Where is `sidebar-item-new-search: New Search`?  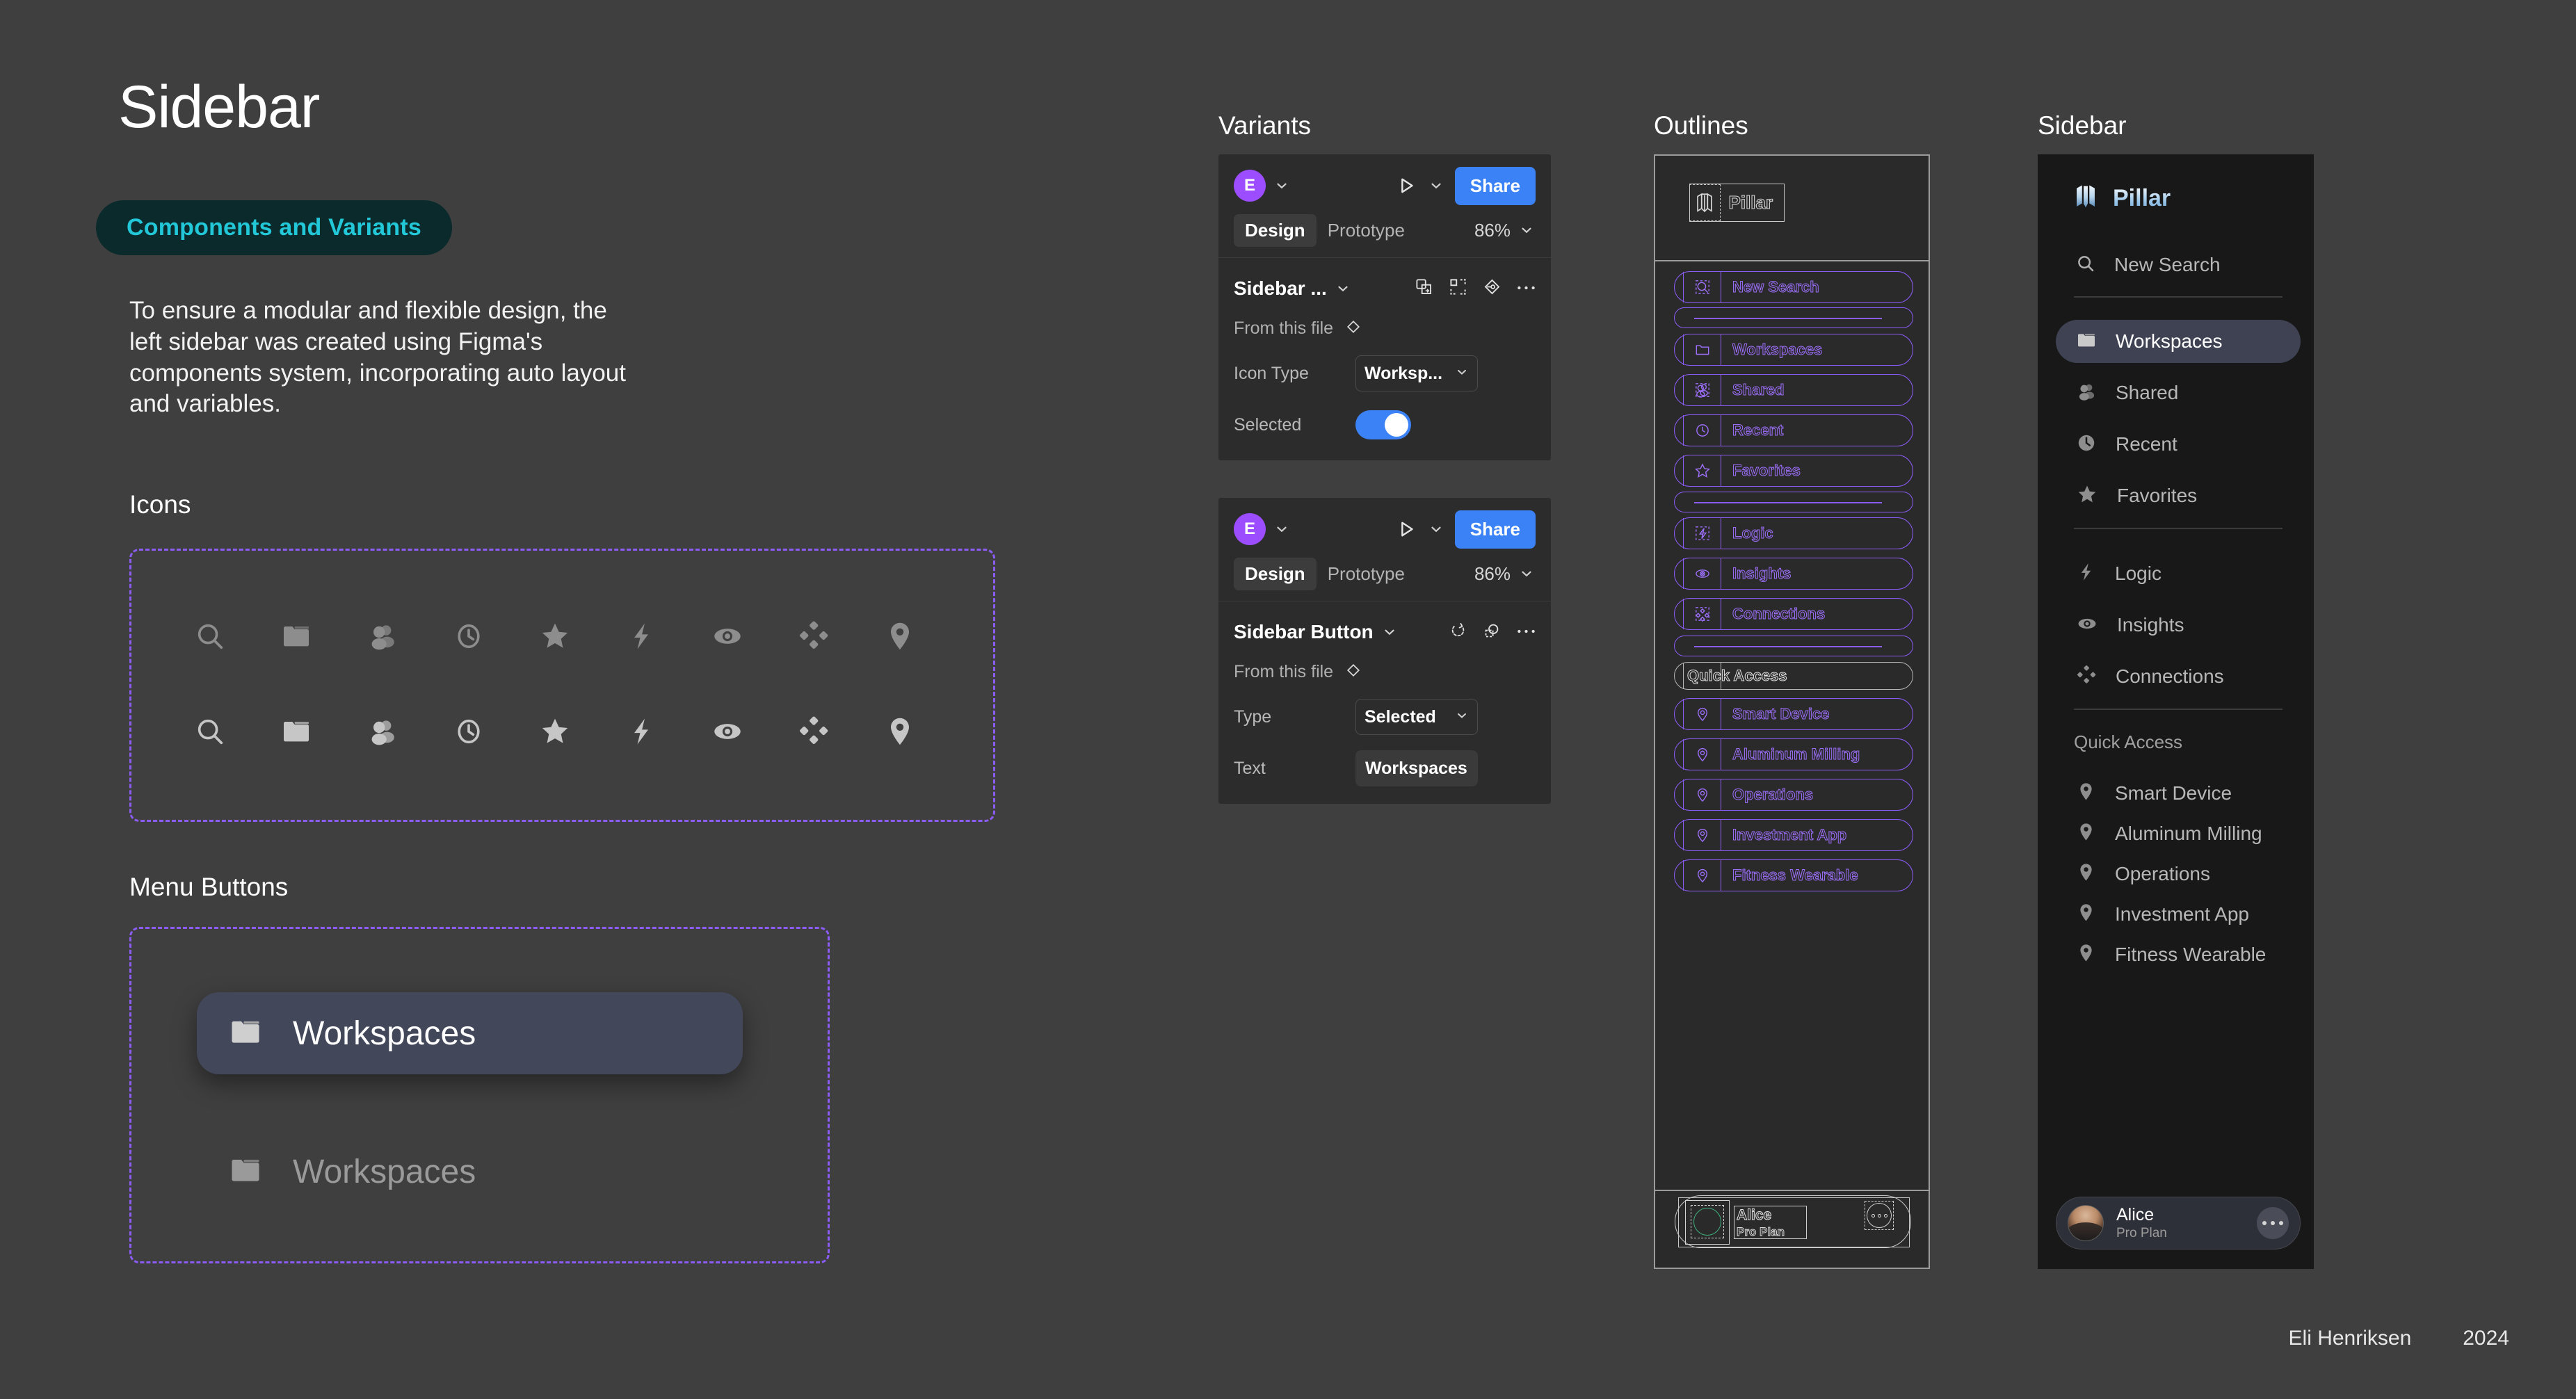 sidebar-item-new-search: New Search is located at coordinates (2178, 264).